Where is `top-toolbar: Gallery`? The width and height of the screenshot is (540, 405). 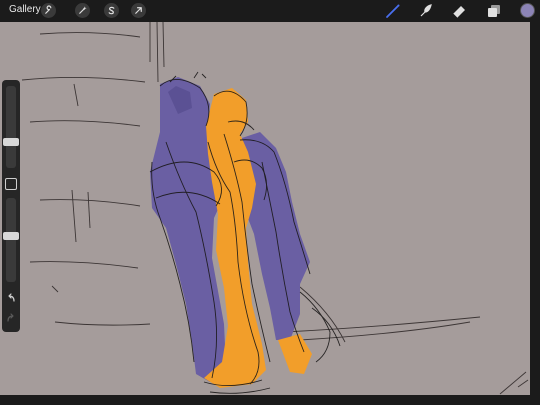 top-toolbar: Gallery is located at coordinates (270, 11).